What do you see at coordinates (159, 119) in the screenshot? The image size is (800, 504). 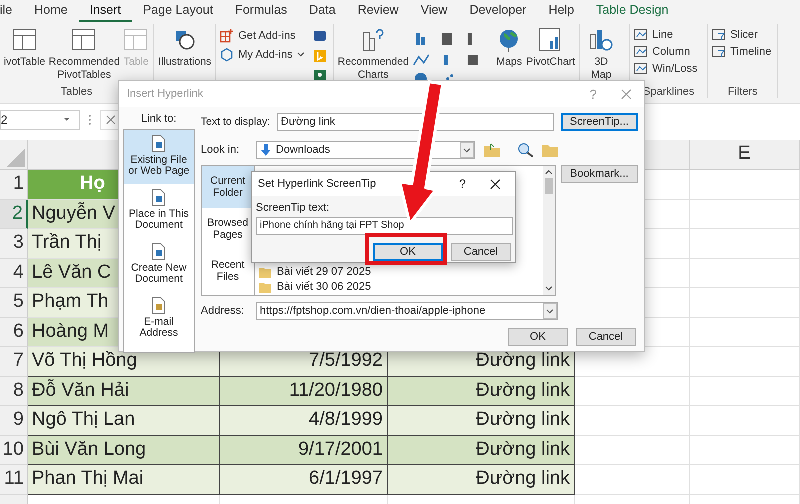 I see `link-to-label: Link to:` at bounding box center [159, 119].